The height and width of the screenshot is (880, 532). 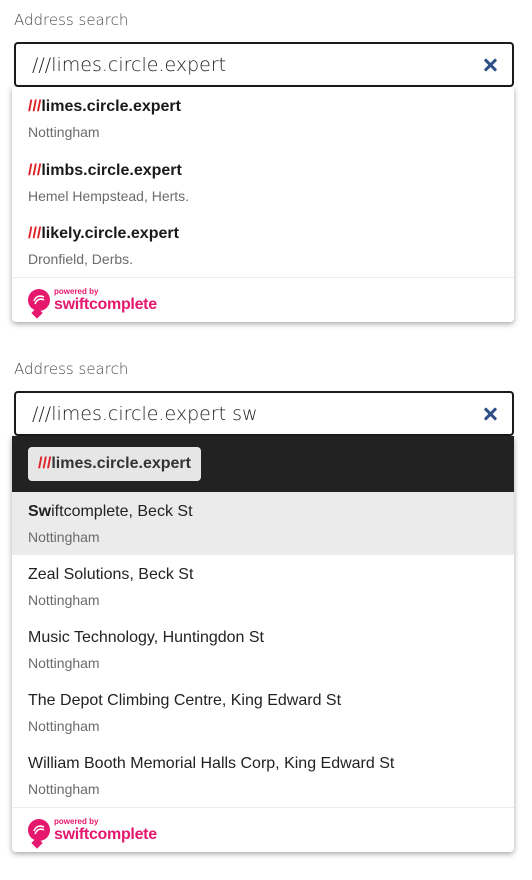 I want to click on suggestion-item: Swiftcomplete, Beck St Nottingham, so click(x=263, y=523).